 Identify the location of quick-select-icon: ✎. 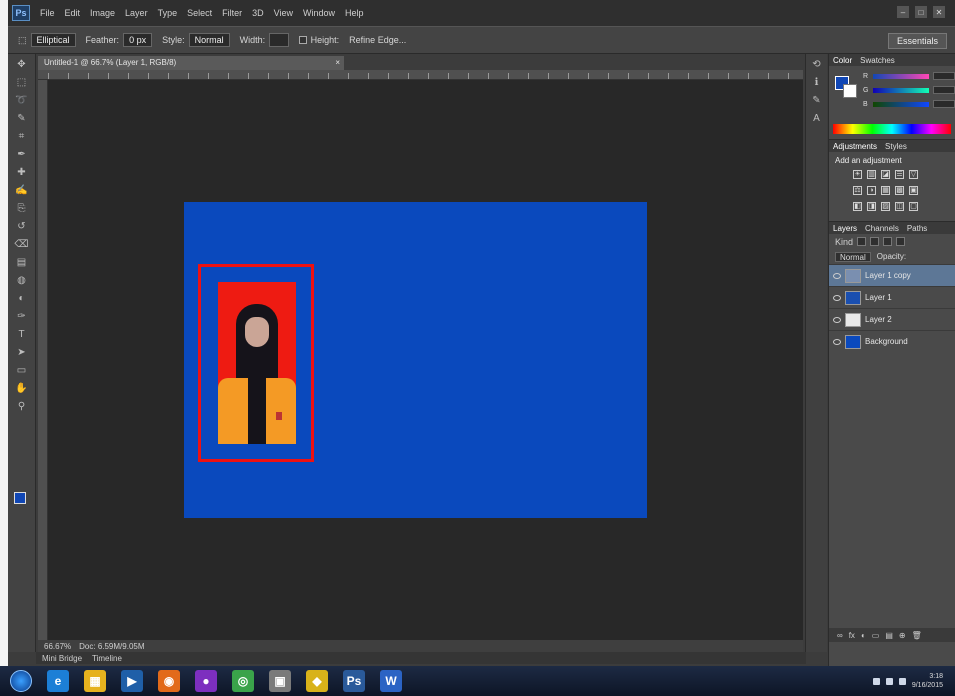
(22, 119).